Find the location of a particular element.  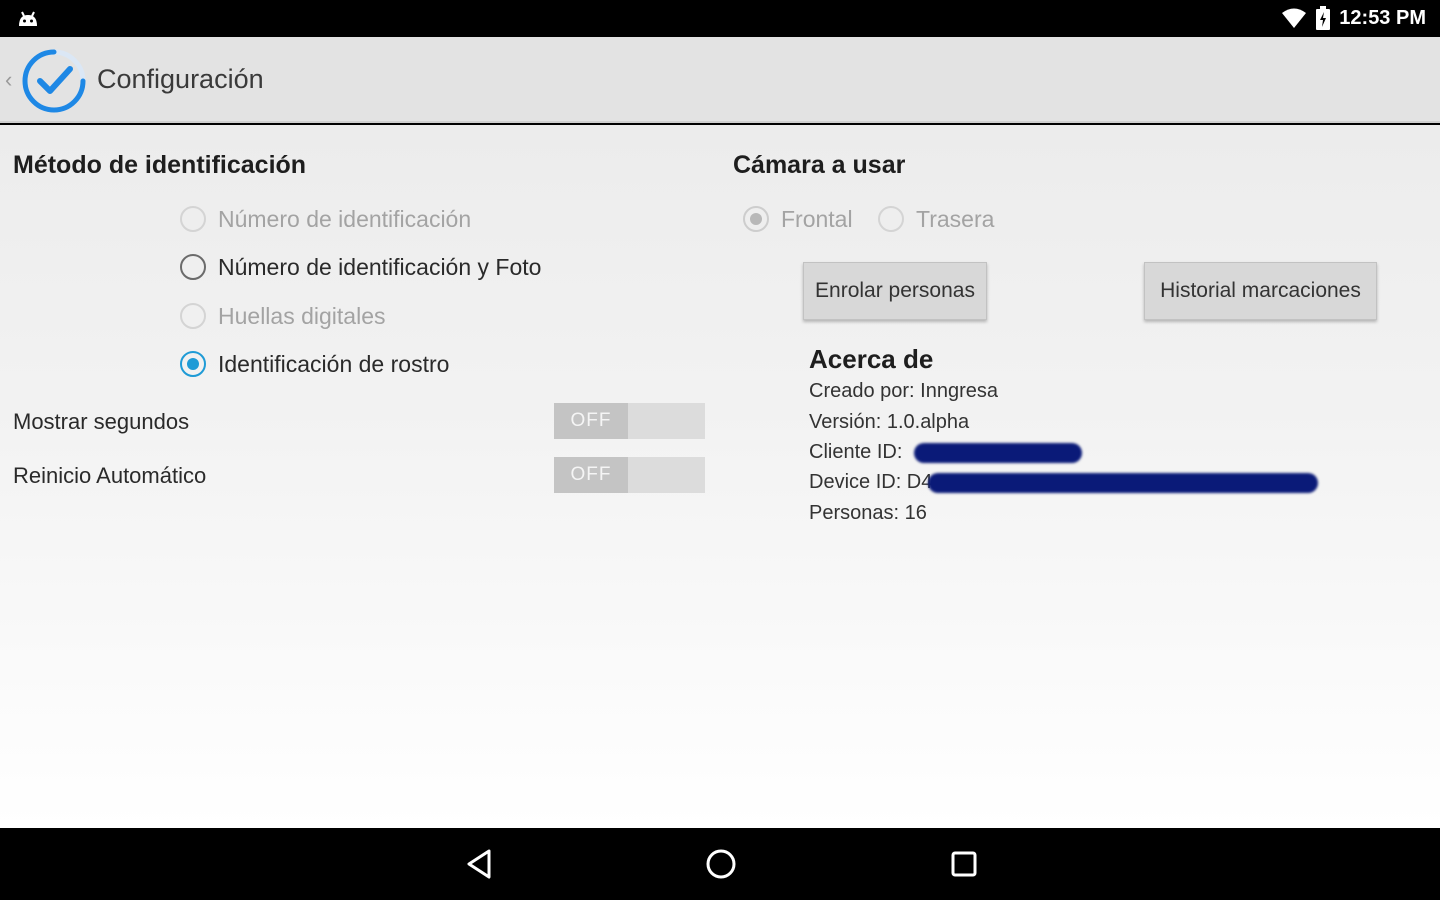

radio-label: Identificación de rostro is located at coordinates (334, 363).